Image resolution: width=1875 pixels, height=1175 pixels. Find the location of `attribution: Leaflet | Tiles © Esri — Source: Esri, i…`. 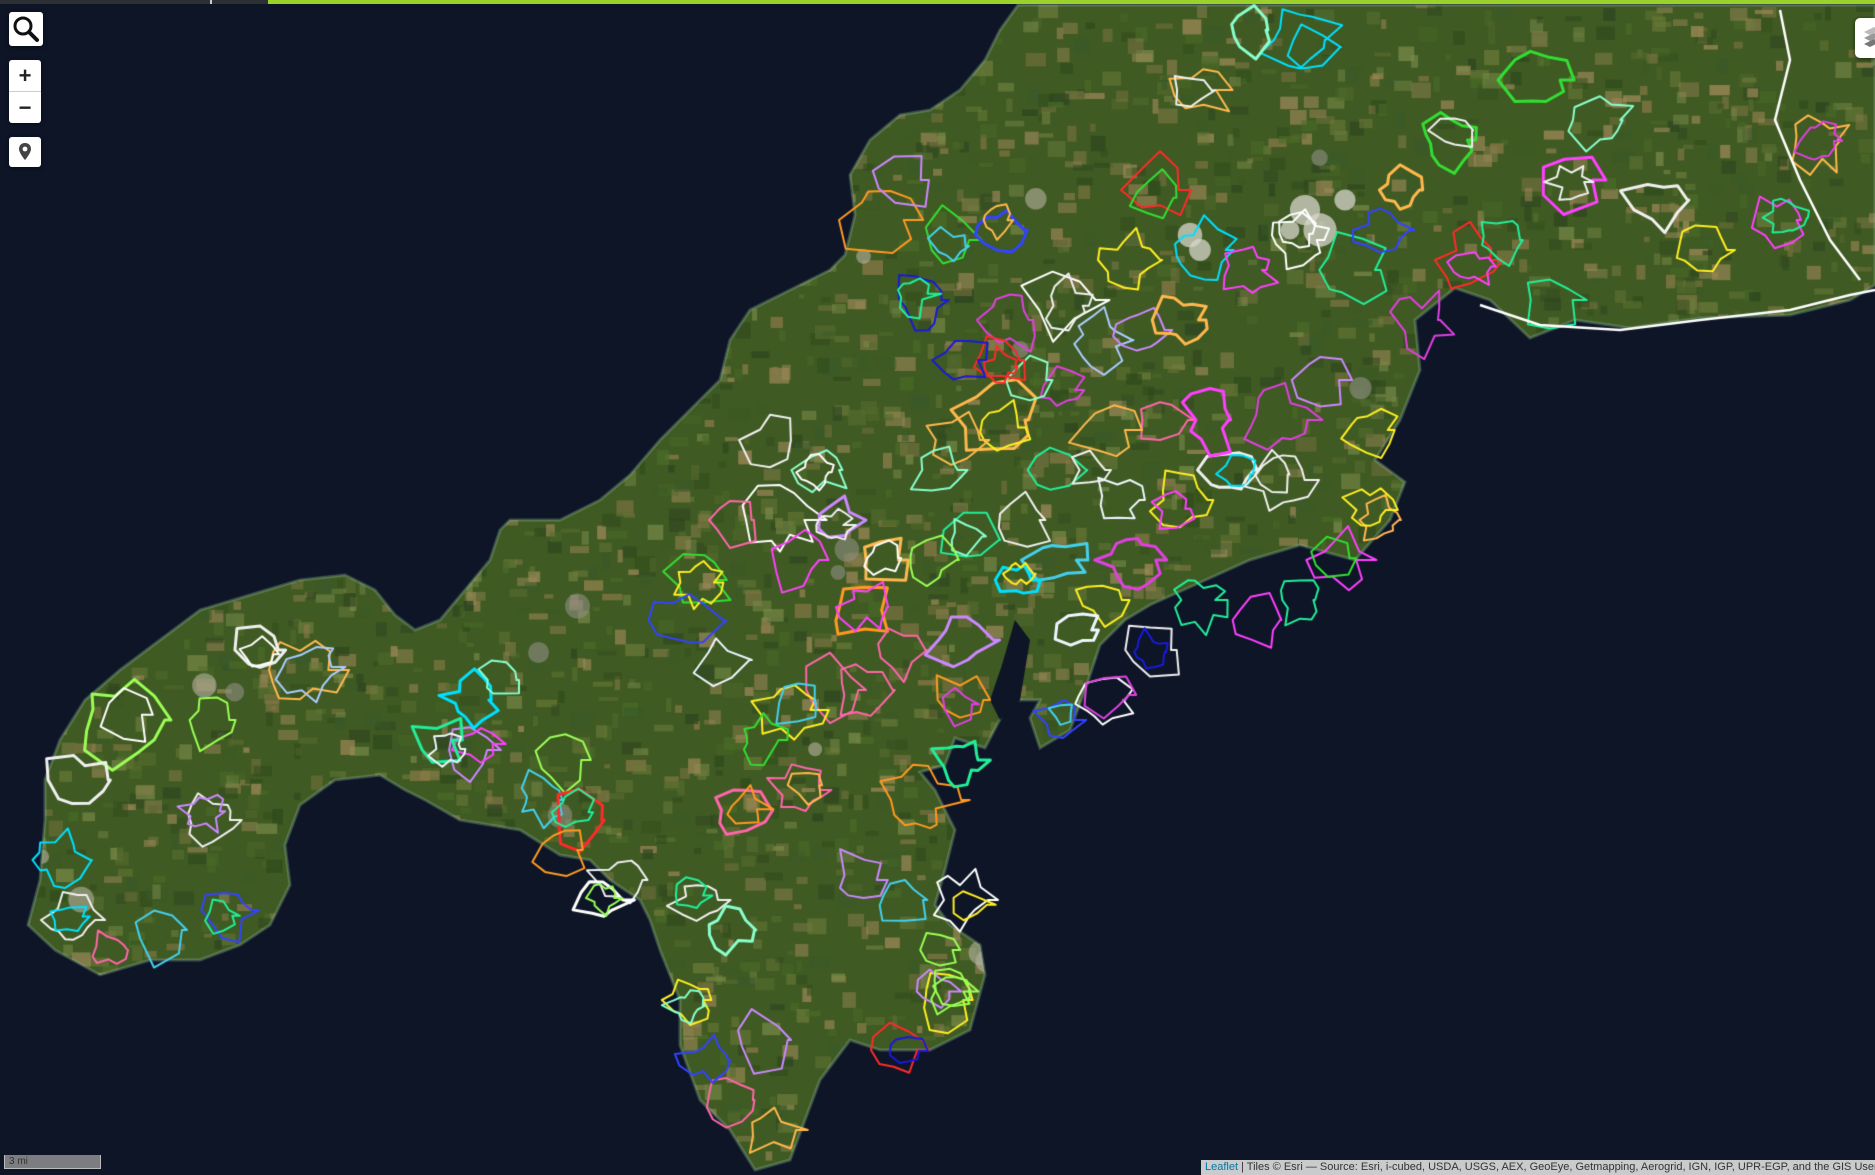

attribution: Leaflet | Tiles © Esri — Source: Esri, i… is located at coordinates (1538, 1167).